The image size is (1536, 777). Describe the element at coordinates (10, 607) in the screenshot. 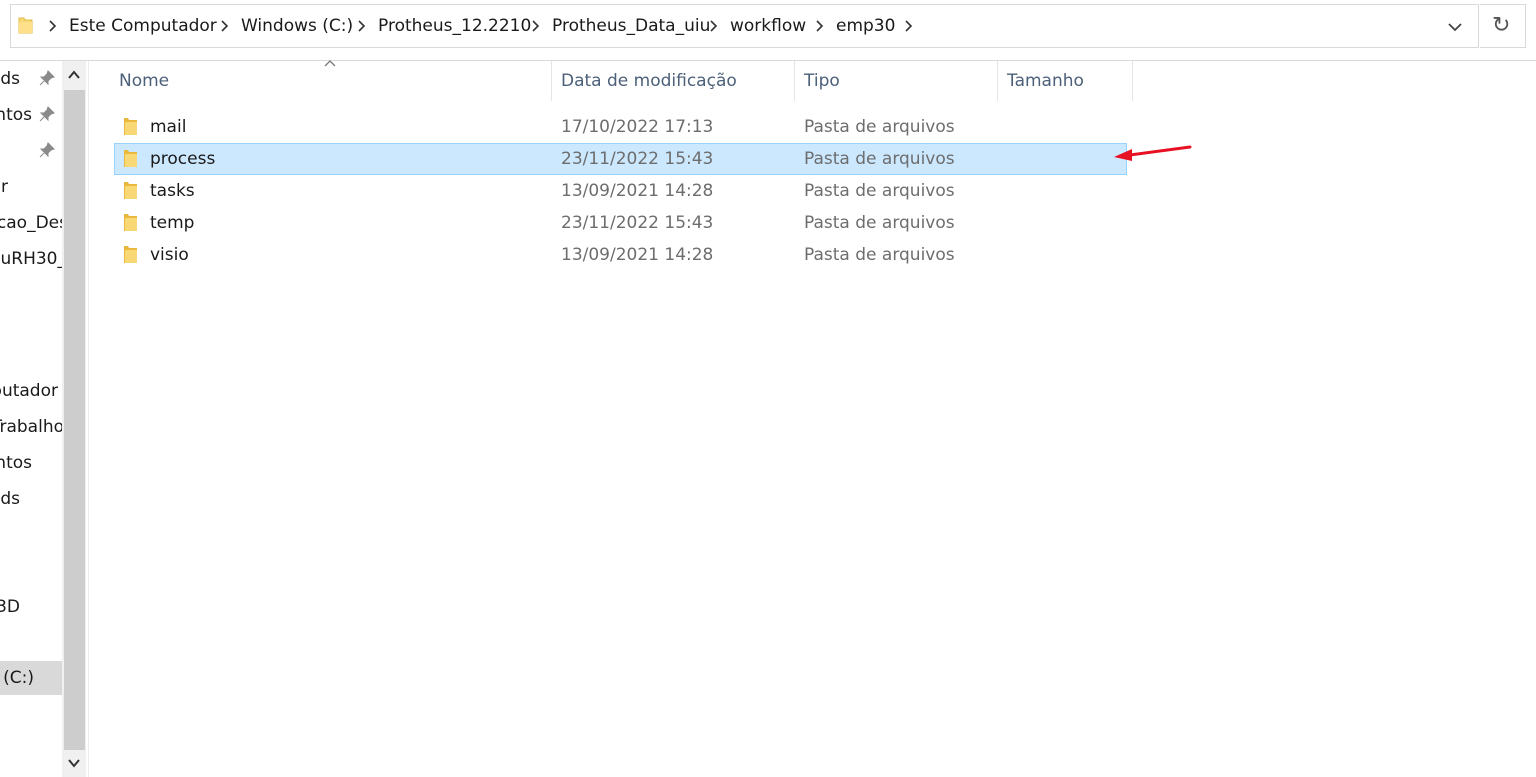

I see `nav-item-label: 3D` at that location.